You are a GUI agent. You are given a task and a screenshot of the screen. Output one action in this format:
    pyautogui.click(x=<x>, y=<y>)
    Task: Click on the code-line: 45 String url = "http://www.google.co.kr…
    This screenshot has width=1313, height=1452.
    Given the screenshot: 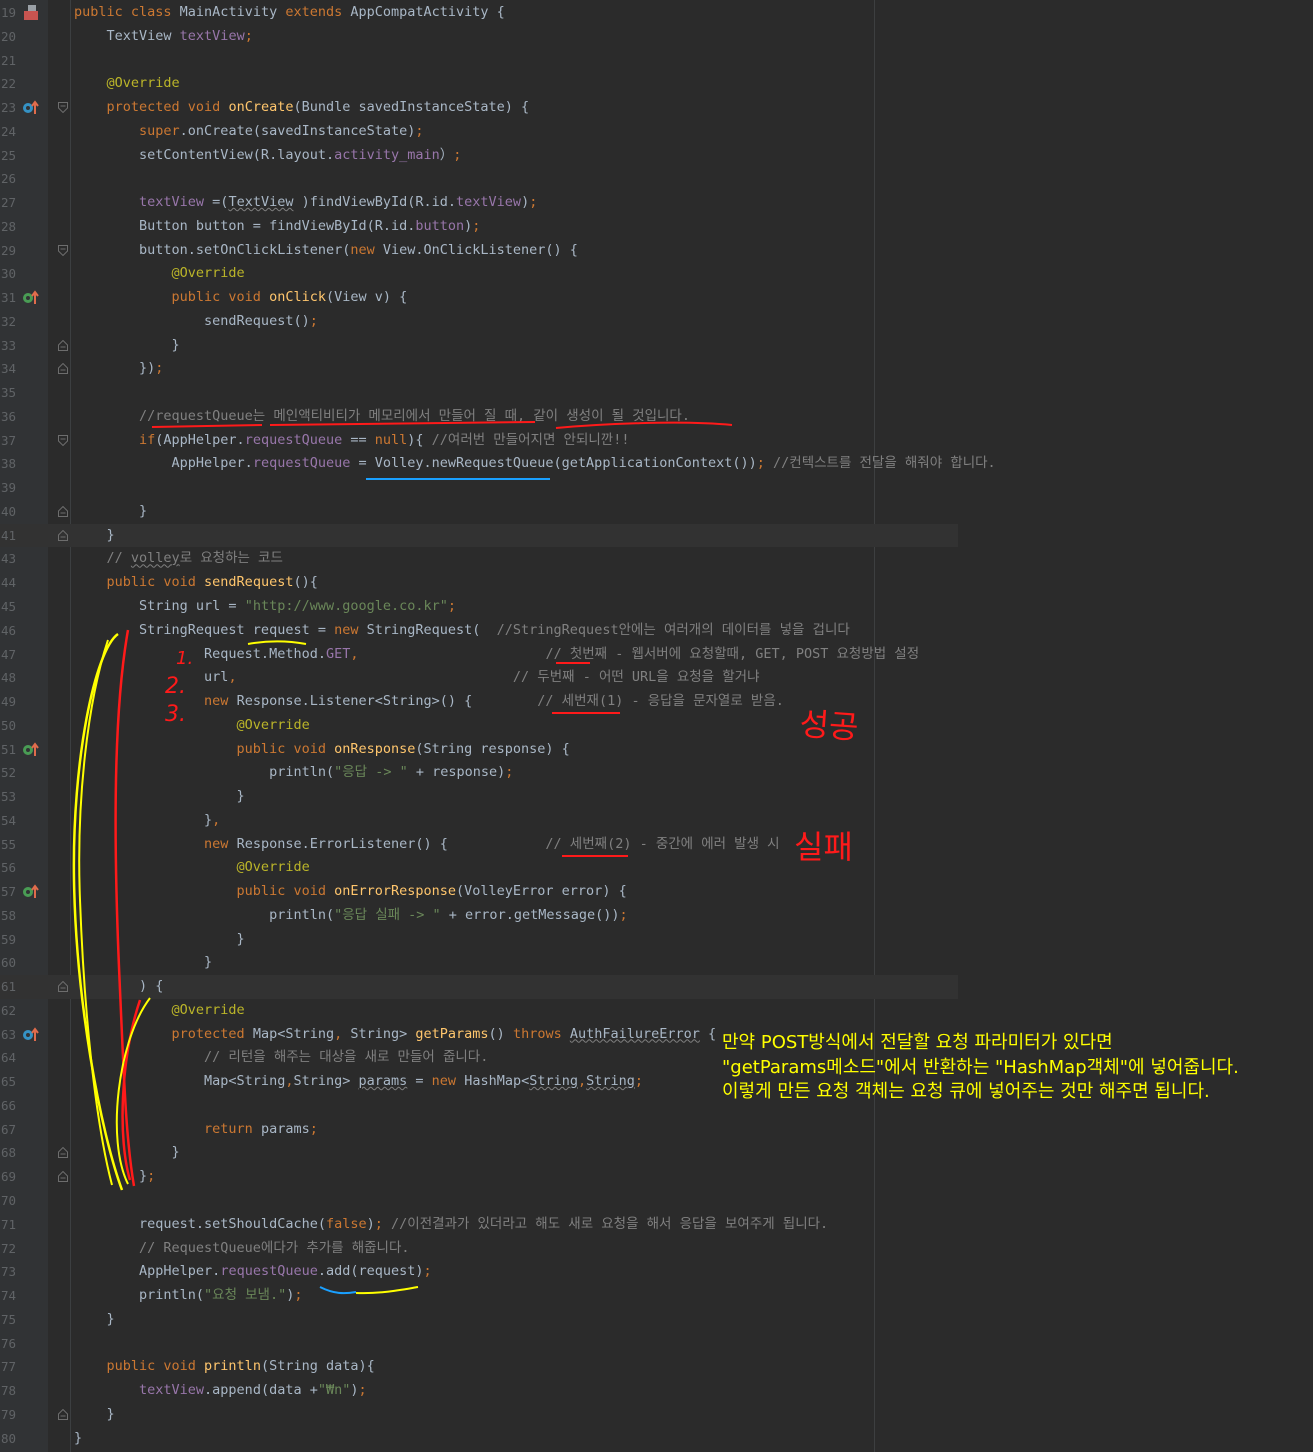 What is the action you would take?
    pyautogui.click(x=656, y=607)
    